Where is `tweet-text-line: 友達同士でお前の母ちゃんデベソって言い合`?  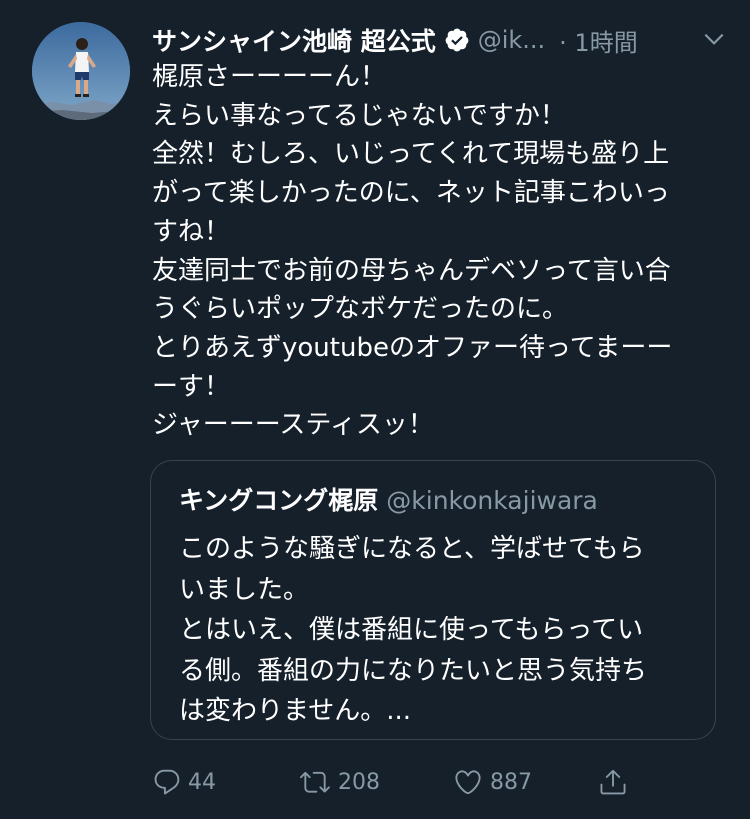
tweet-text-line: 友達同士でお前の母ちゃんデベソって言い合 is located at coordinates (411, 270).